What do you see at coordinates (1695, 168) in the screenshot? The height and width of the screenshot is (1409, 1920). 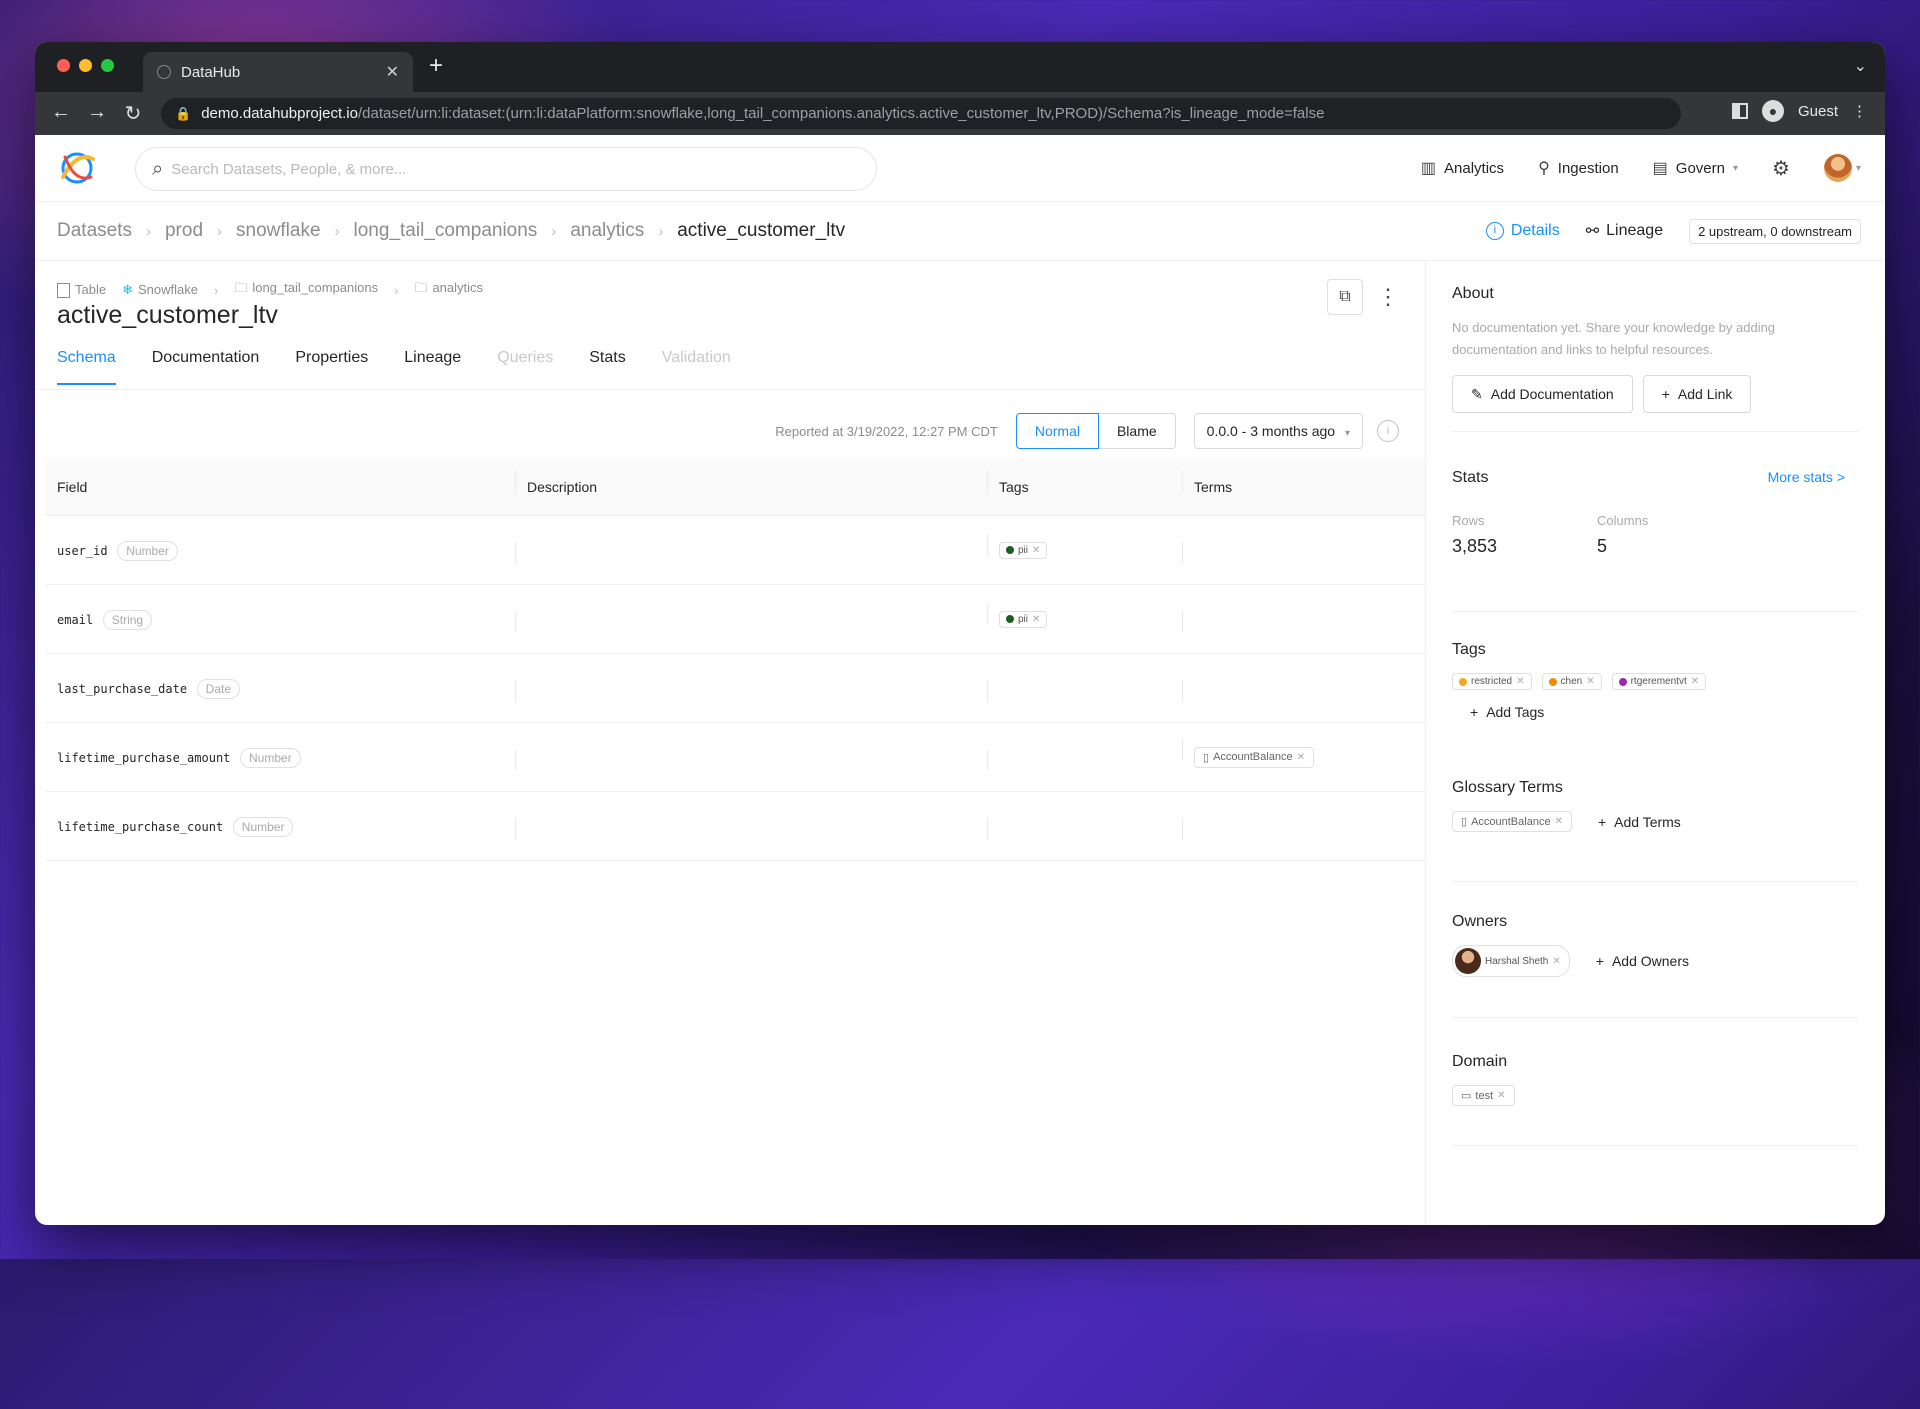 I see `govern-dropdown: ▤ Govern ▾` at bounding box center [1695, 168].